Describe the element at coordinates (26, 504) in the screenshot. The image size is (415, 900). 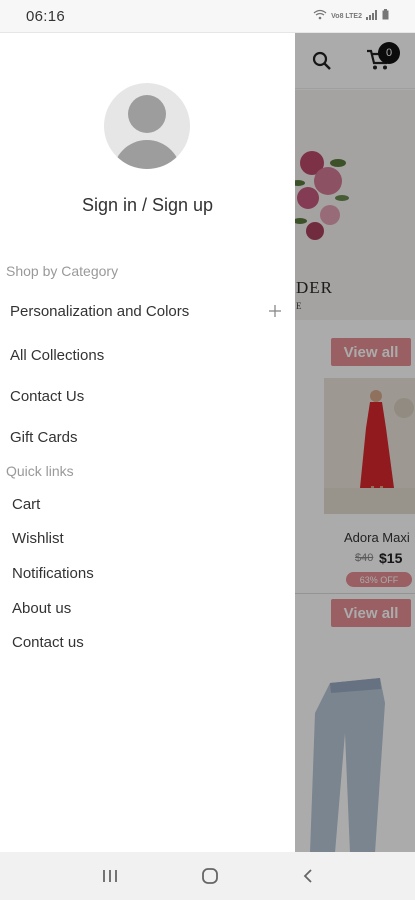
I see `quick-link-cart: Cart` at that location.